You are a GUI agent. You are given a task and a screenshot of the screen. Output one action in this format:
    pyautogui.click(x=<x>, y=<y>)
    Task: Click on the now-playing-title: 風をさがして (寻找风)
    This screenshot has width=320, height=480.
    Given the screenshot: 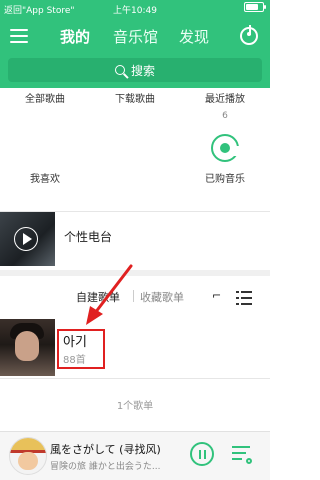 What is the action you would take?
    pyautogui.click(x=105, y=449)
    